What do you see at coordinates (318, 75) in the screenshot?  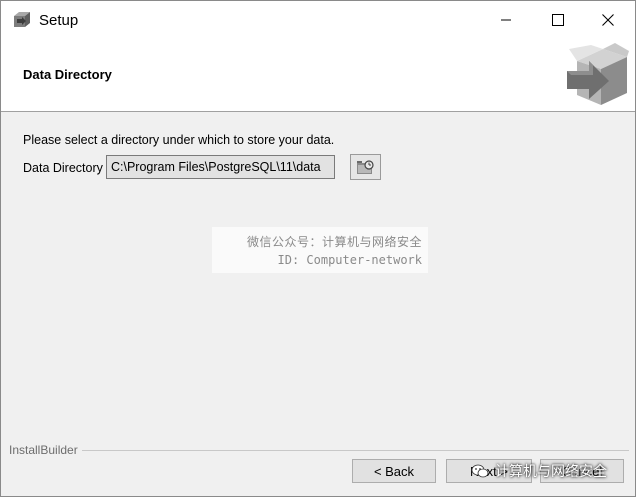 I see `page-header: Data Directory` at bounding box center [318, 75].